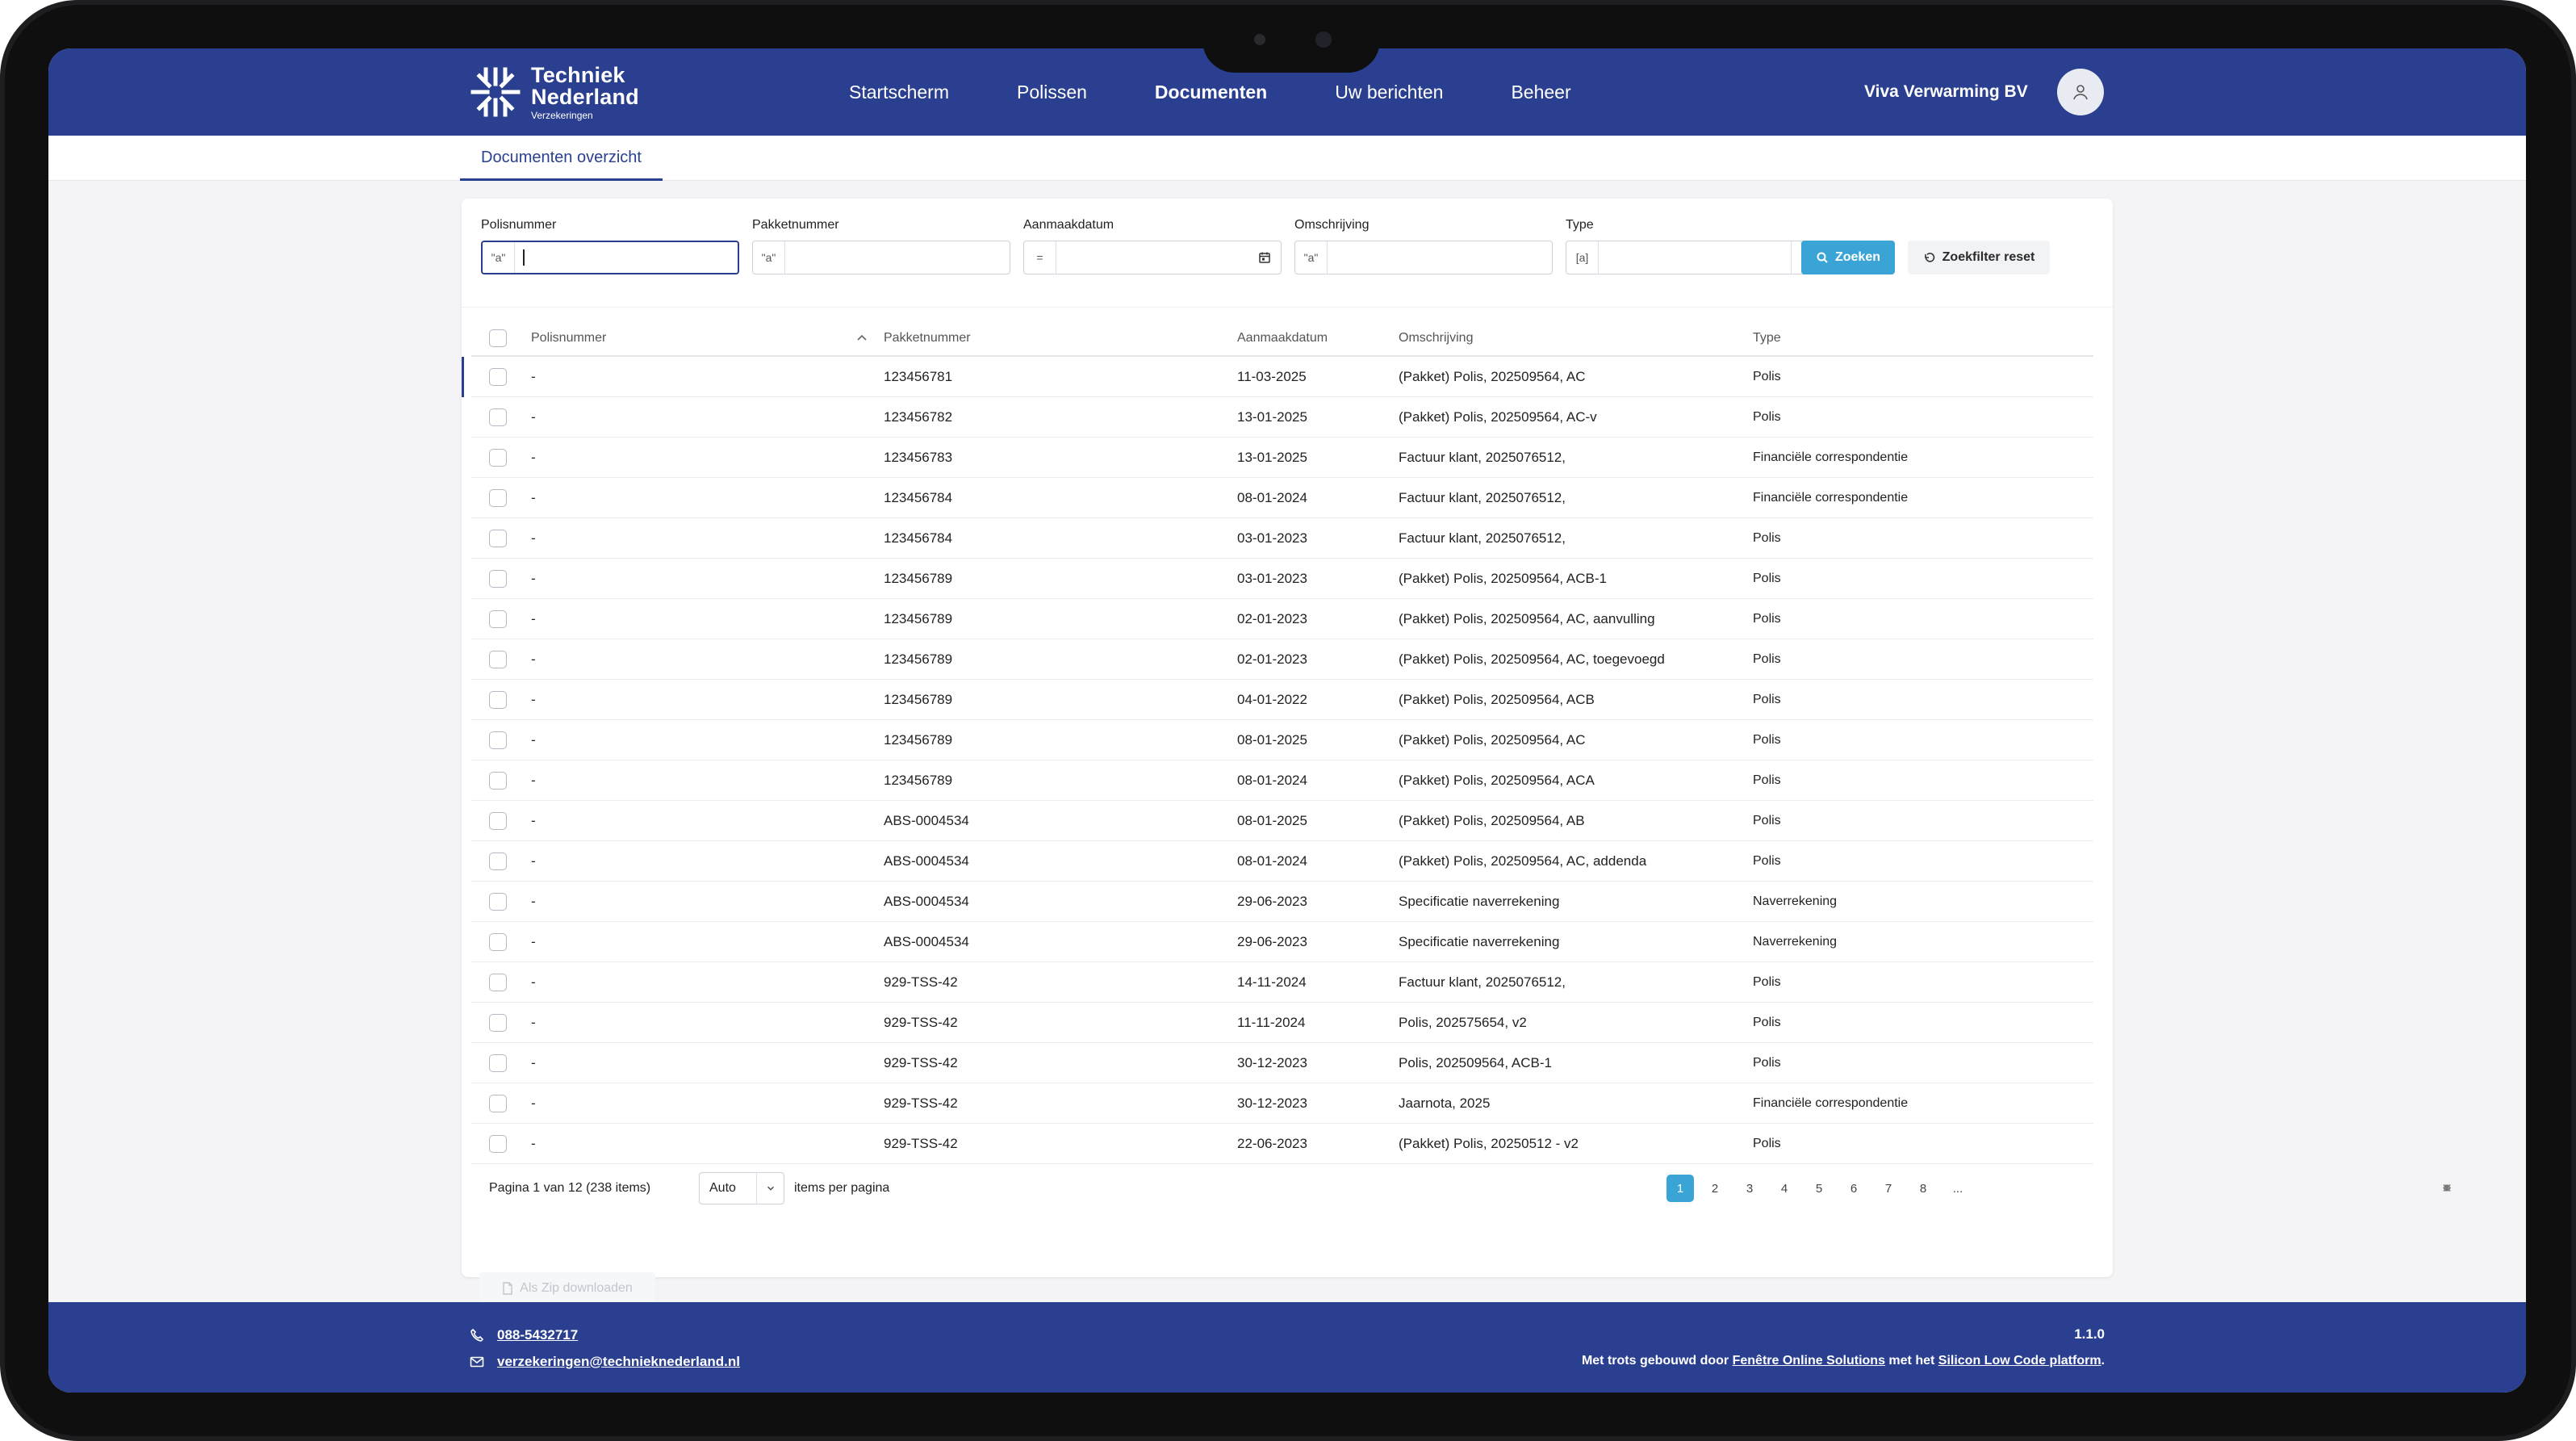 Image resolution: width=2576 pixels, height=1441 pixels. Describe the element at coordinates (1749, 1188) in the screenshot. I see `page-button: 3` at that location.